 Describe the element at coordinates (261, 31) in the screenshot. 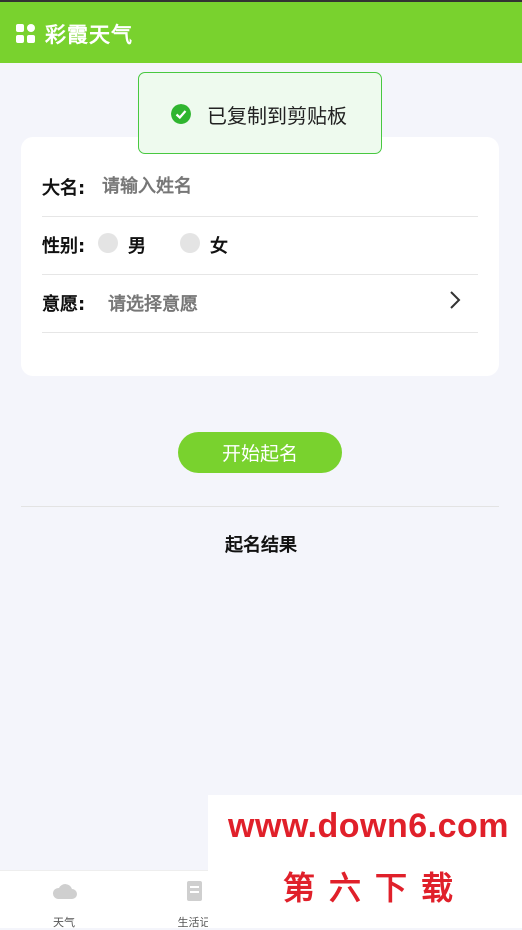

I see `app-header: 彩霞天气` at that location.